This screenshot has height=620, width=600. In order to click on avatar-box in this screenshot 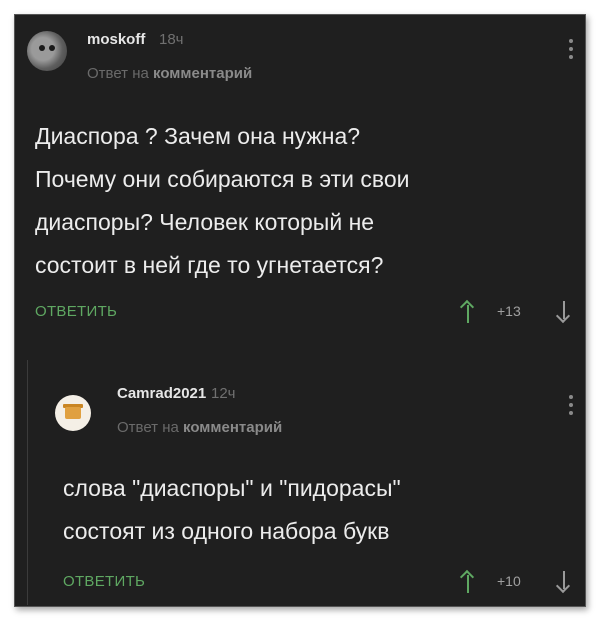, I will do `click(73, 413)`.